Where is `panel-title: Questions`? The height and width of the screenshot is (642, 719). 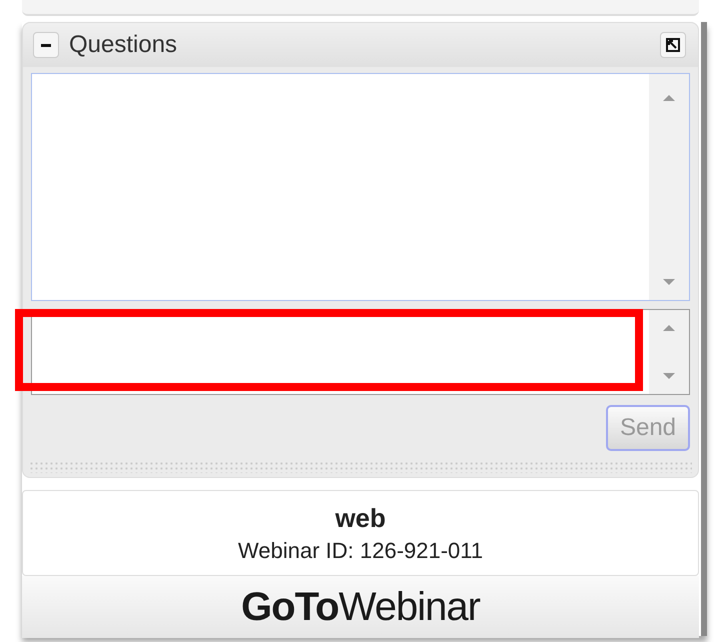 panel-title: Questions is located at coordinates (123, 45).